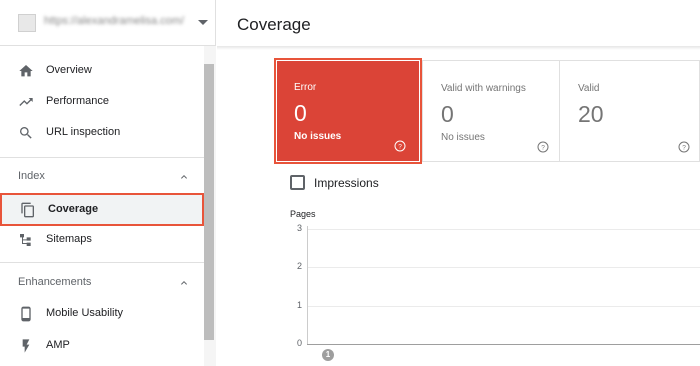 The width and height of the screenshot is (700, 366). Describe the element at coordinates (77, 101) in the screenshot. I see `sidebar-item-label: Performance` at that location.